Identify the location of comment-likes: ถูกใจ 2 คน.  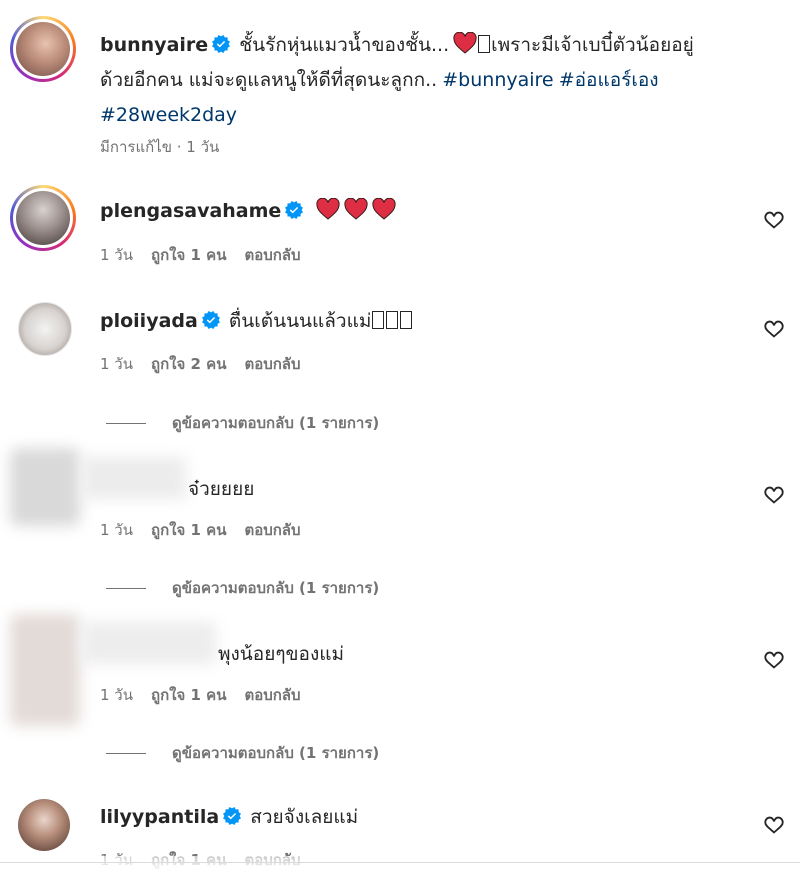
(188, 364).